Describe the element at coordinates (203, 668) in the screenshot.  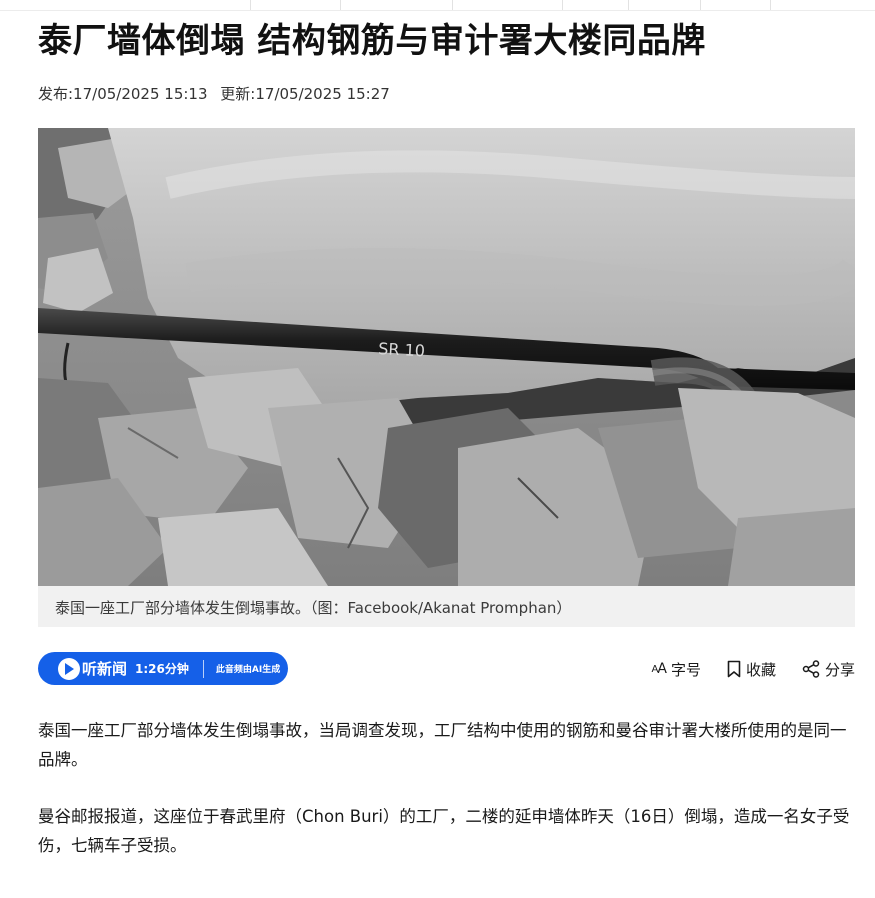
I see `listen-divider` at that location.